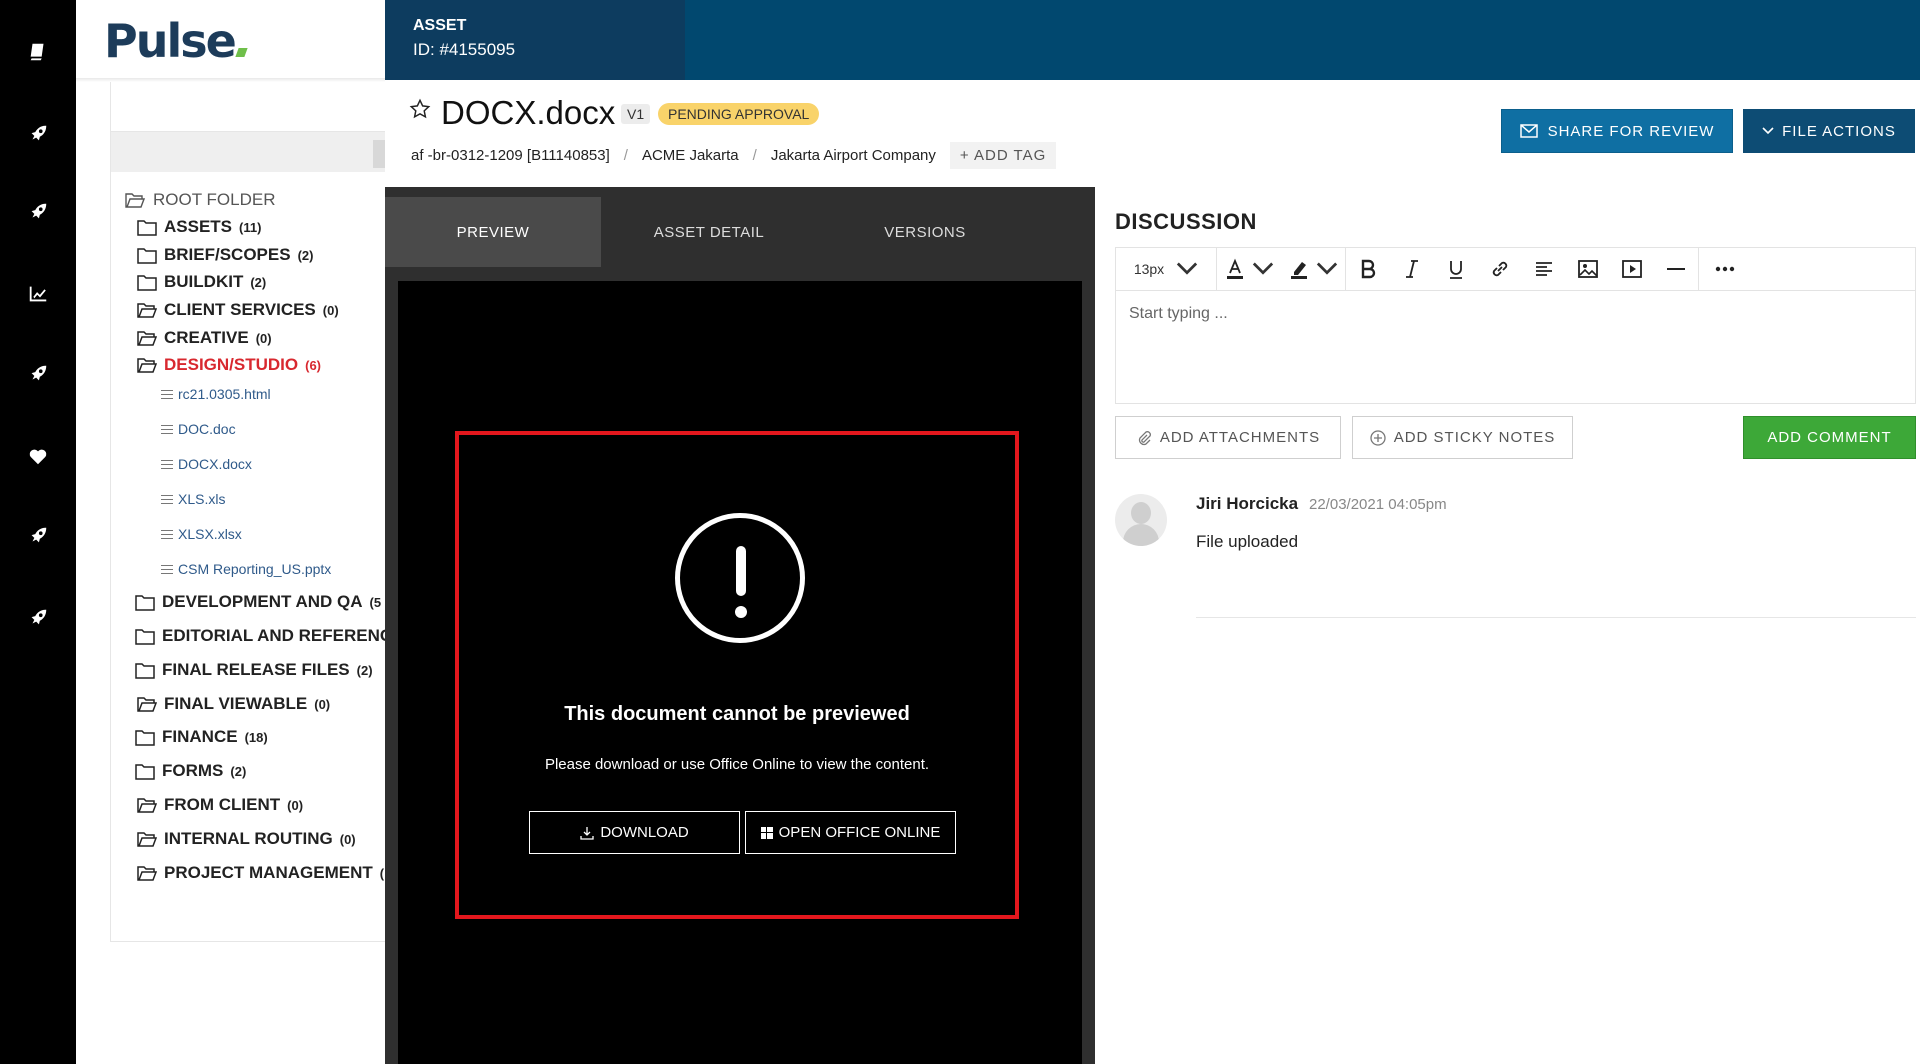 This screenshot has width=1920, height=1064. I want to click on folder-item: DEVELOPMENT AND QA (5, so click(258, 602).